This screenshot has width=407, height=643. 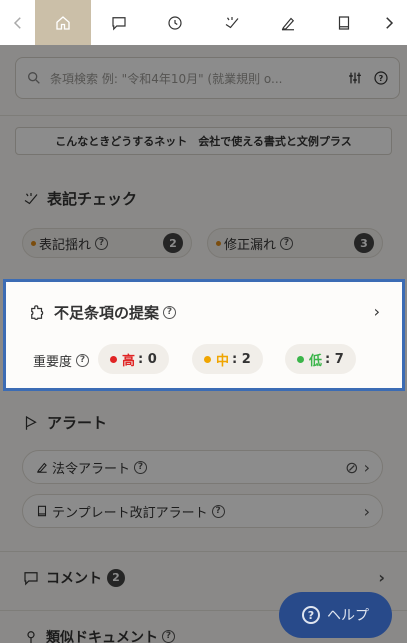 What do you see at coordinates (129, 361) in the screenshot?
I see `severity-high-label: 高` at bounding box center [129, 361].